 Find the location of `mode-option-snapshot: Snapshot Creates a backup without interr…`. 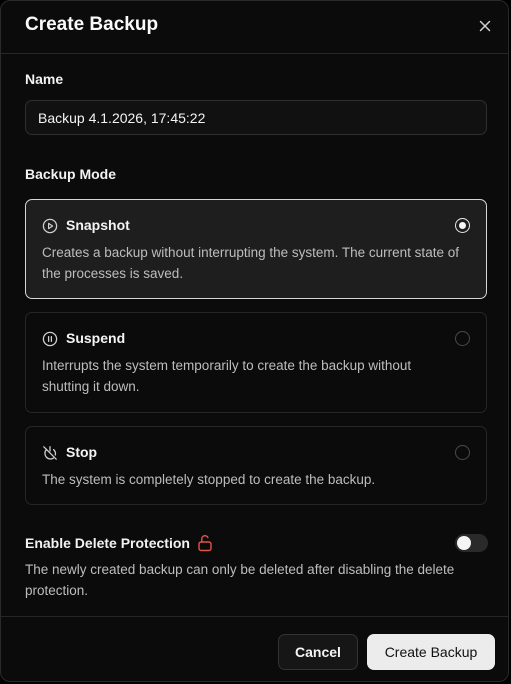

mode-option-snapshot: Snapshot Creates a backup without interr… is located at coordinates (256, 249).